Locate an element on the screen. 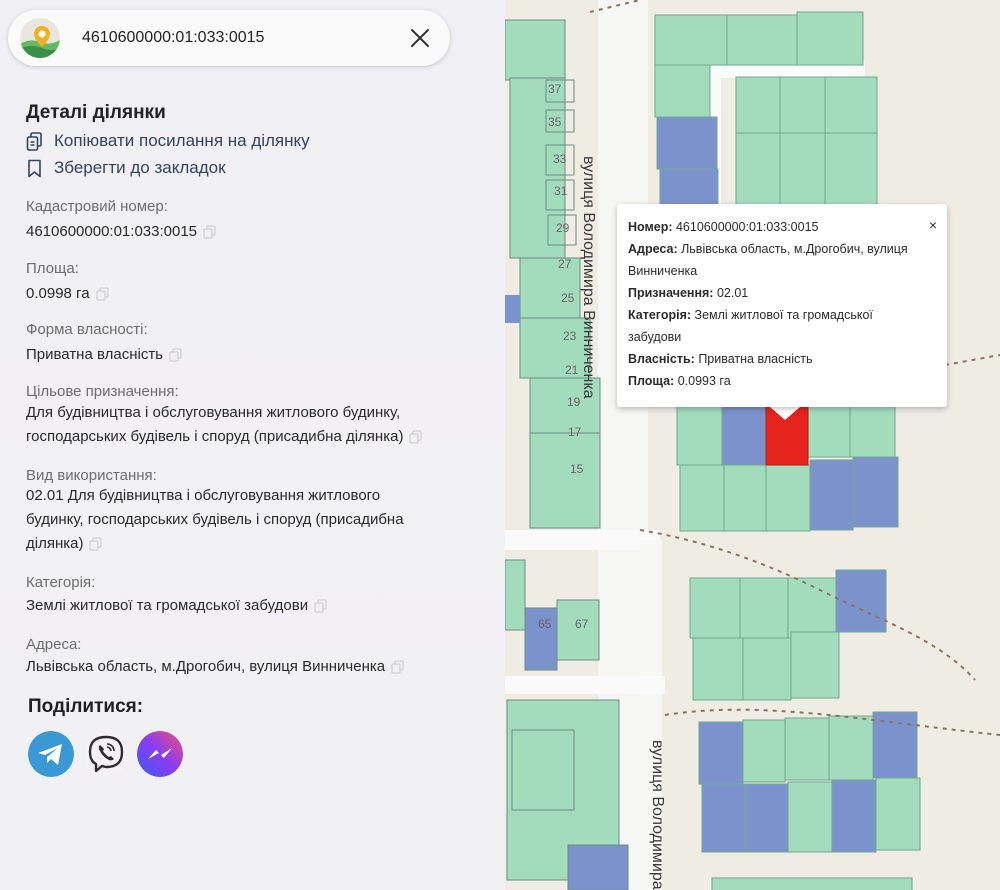 The width and height of the screenshot is (1000, 890). popup-category-cont: забудови is located at coordinates (655, 337).